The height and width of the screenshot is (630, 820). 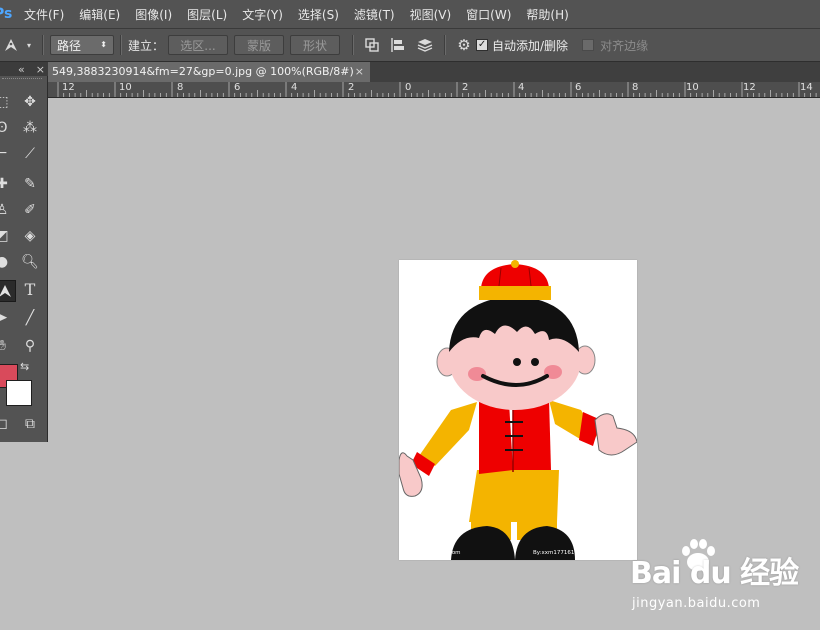 What do you see at coordinates (19, 393) in the screenshot?
I see `background-color-swatch` at bounding box center [19, 393].